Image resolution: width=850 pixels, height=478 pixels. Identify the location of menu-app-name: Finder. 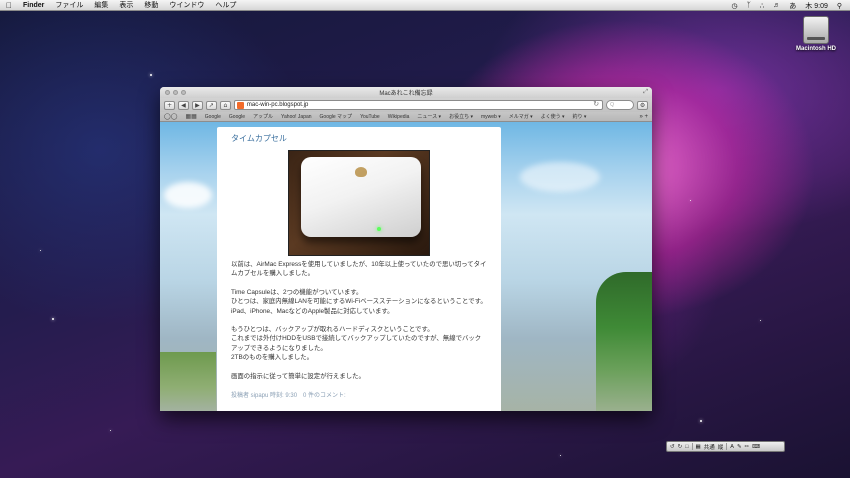
(33, 5).